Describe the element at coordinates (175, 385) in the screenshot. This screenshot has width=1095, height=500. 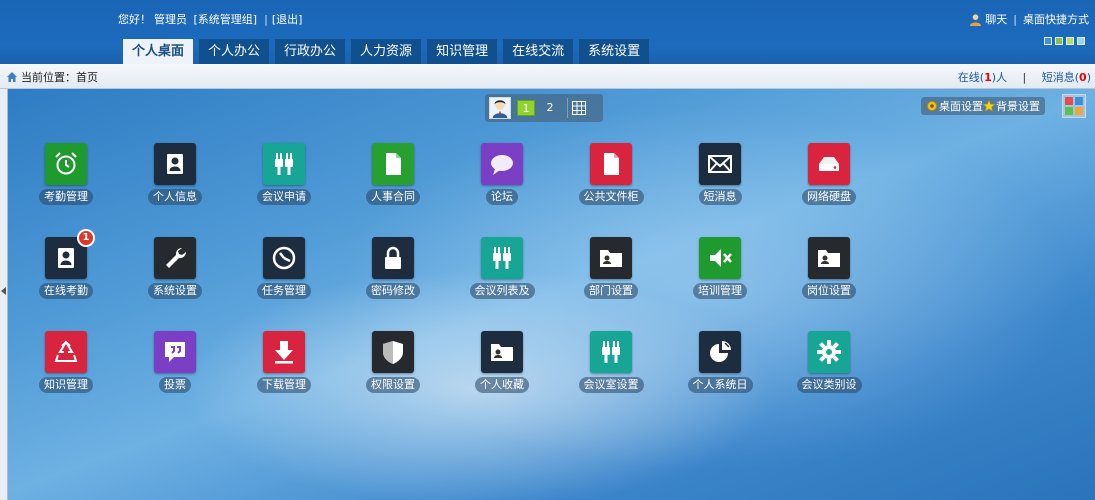
I see `app-label: 投票` at that location.